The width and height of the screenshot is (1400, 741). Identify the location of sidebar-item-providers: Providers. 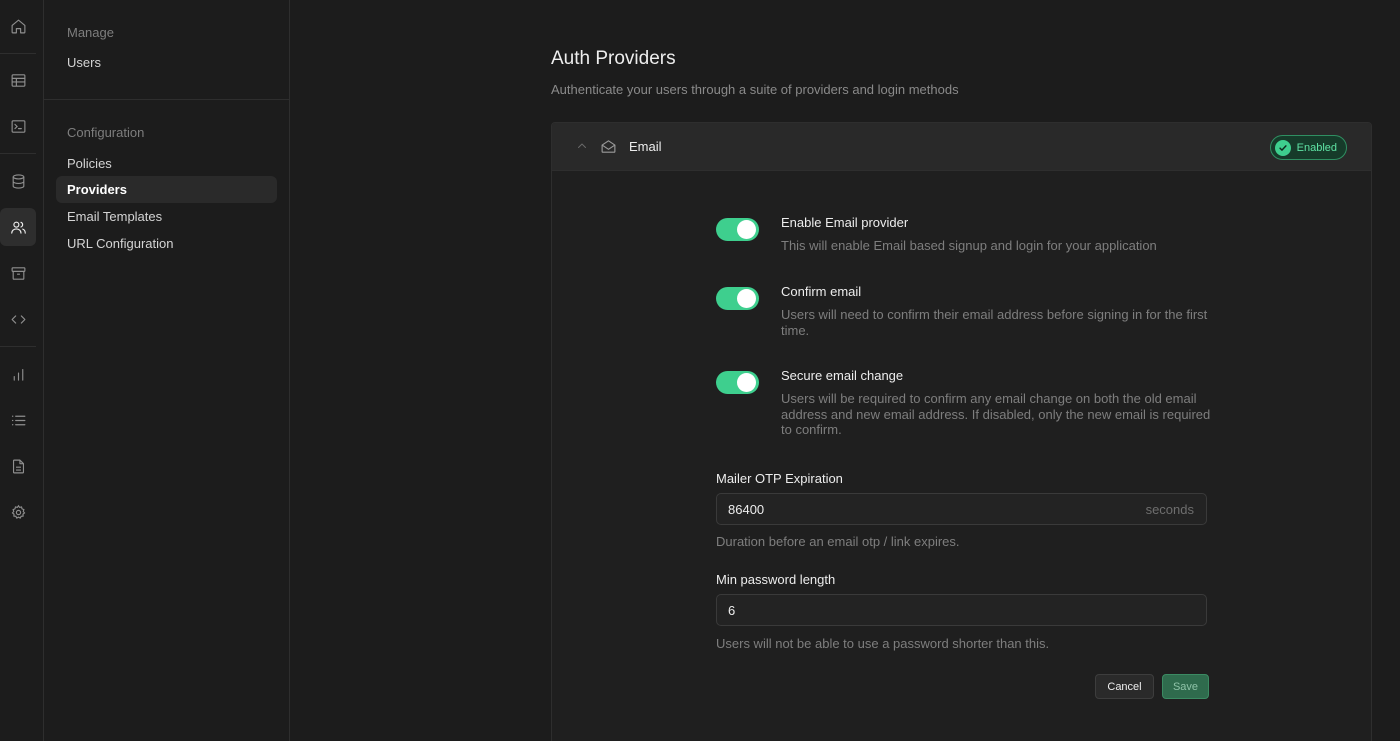
(166, 189).